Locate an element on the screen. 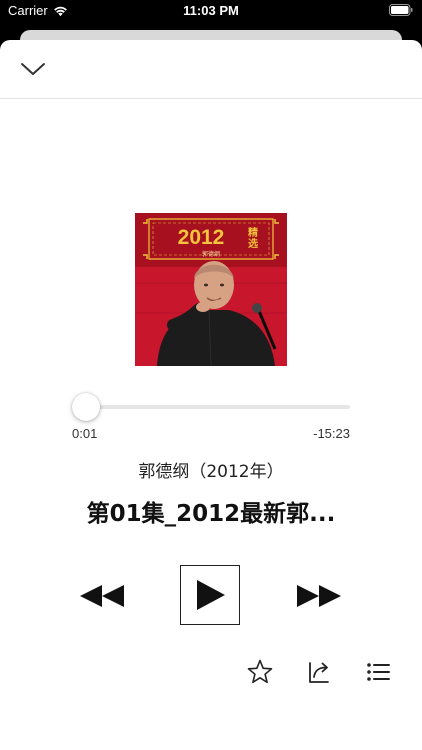  progress-slider is located at coordinates (211, 407).